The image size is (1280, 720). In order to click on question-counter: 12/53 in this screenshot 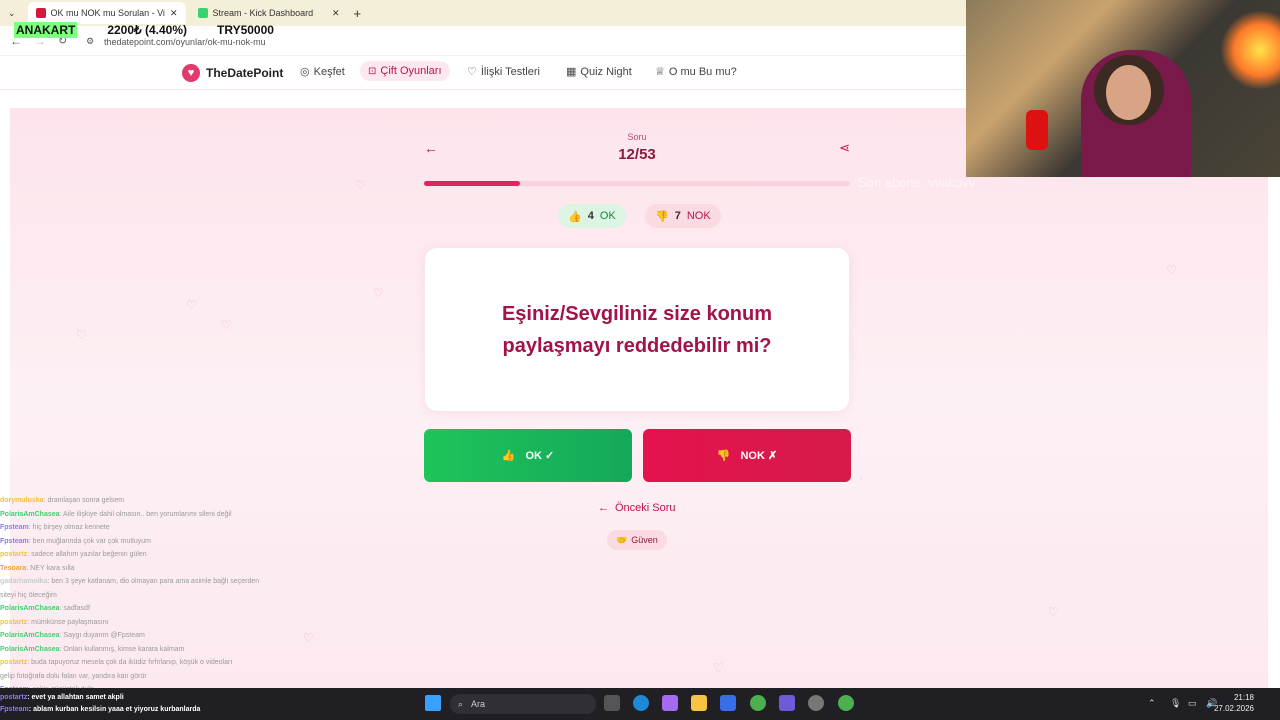, I will do `click(637, 154)`.